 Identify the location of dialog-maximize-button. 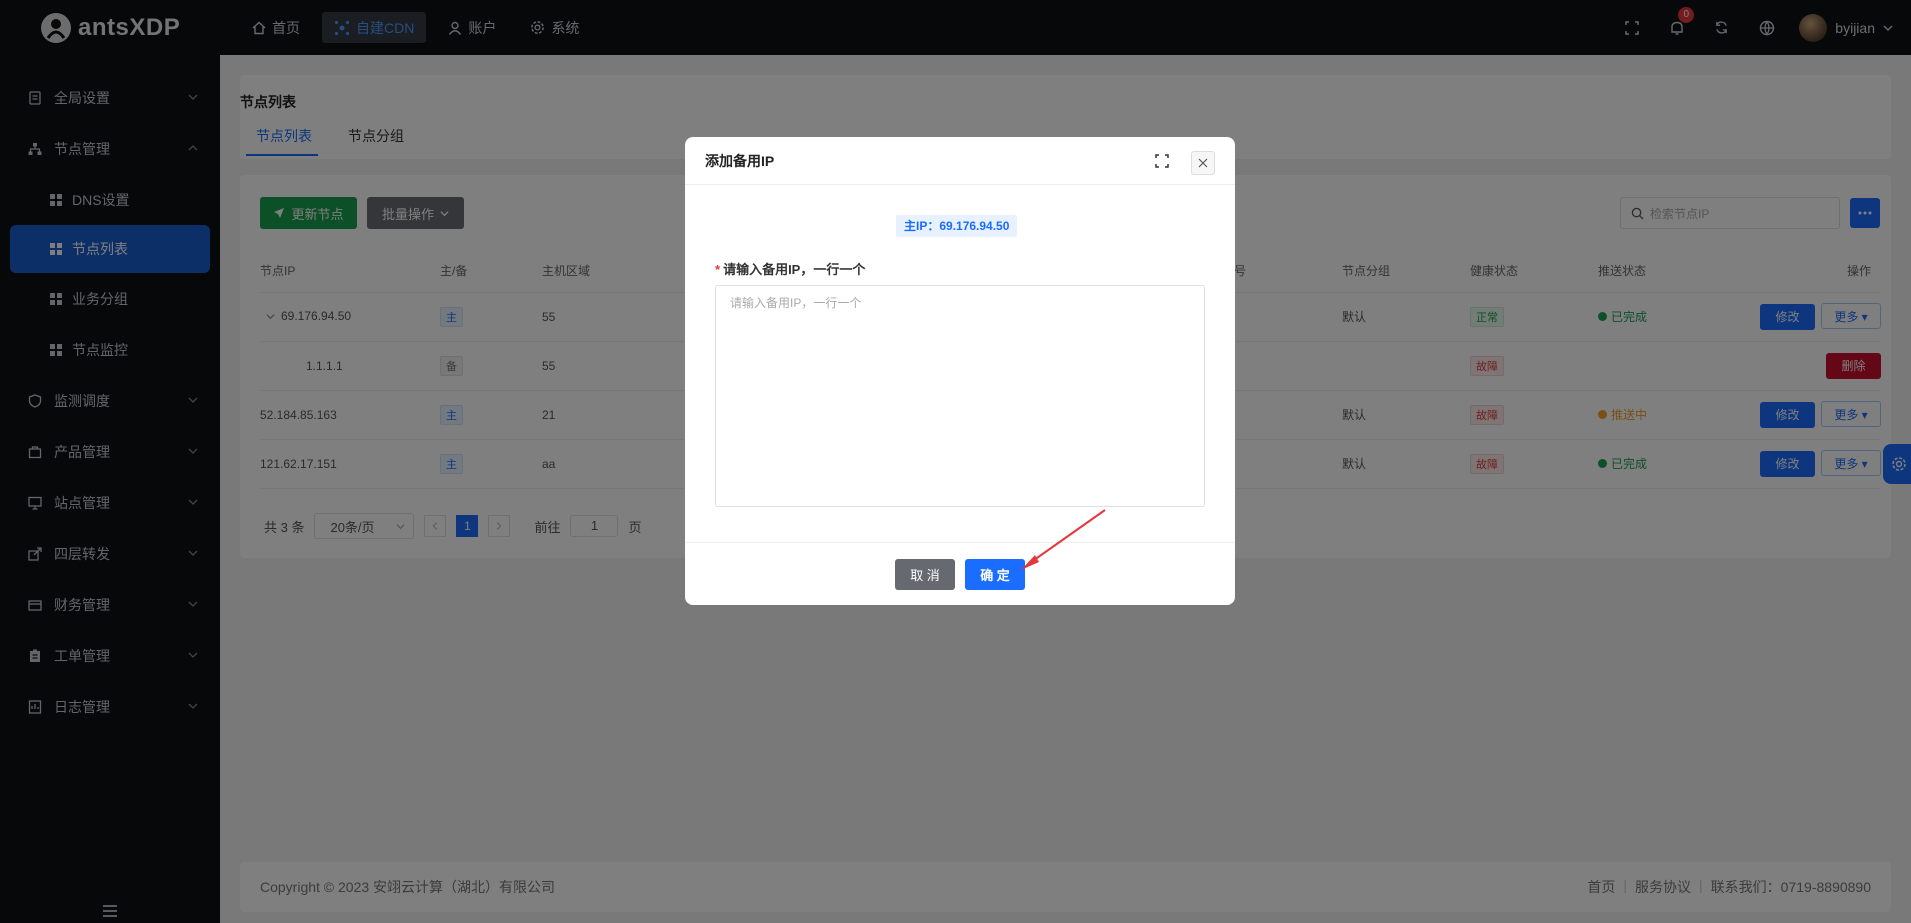
(1162, 161).